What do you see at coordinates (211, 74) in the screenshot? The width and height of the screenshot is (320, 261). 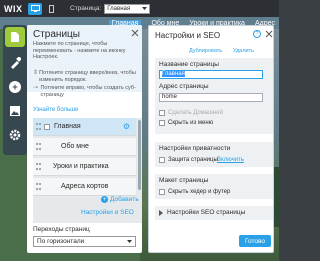 I see `page-name-field: Главная` at bounding box center [211, 74].